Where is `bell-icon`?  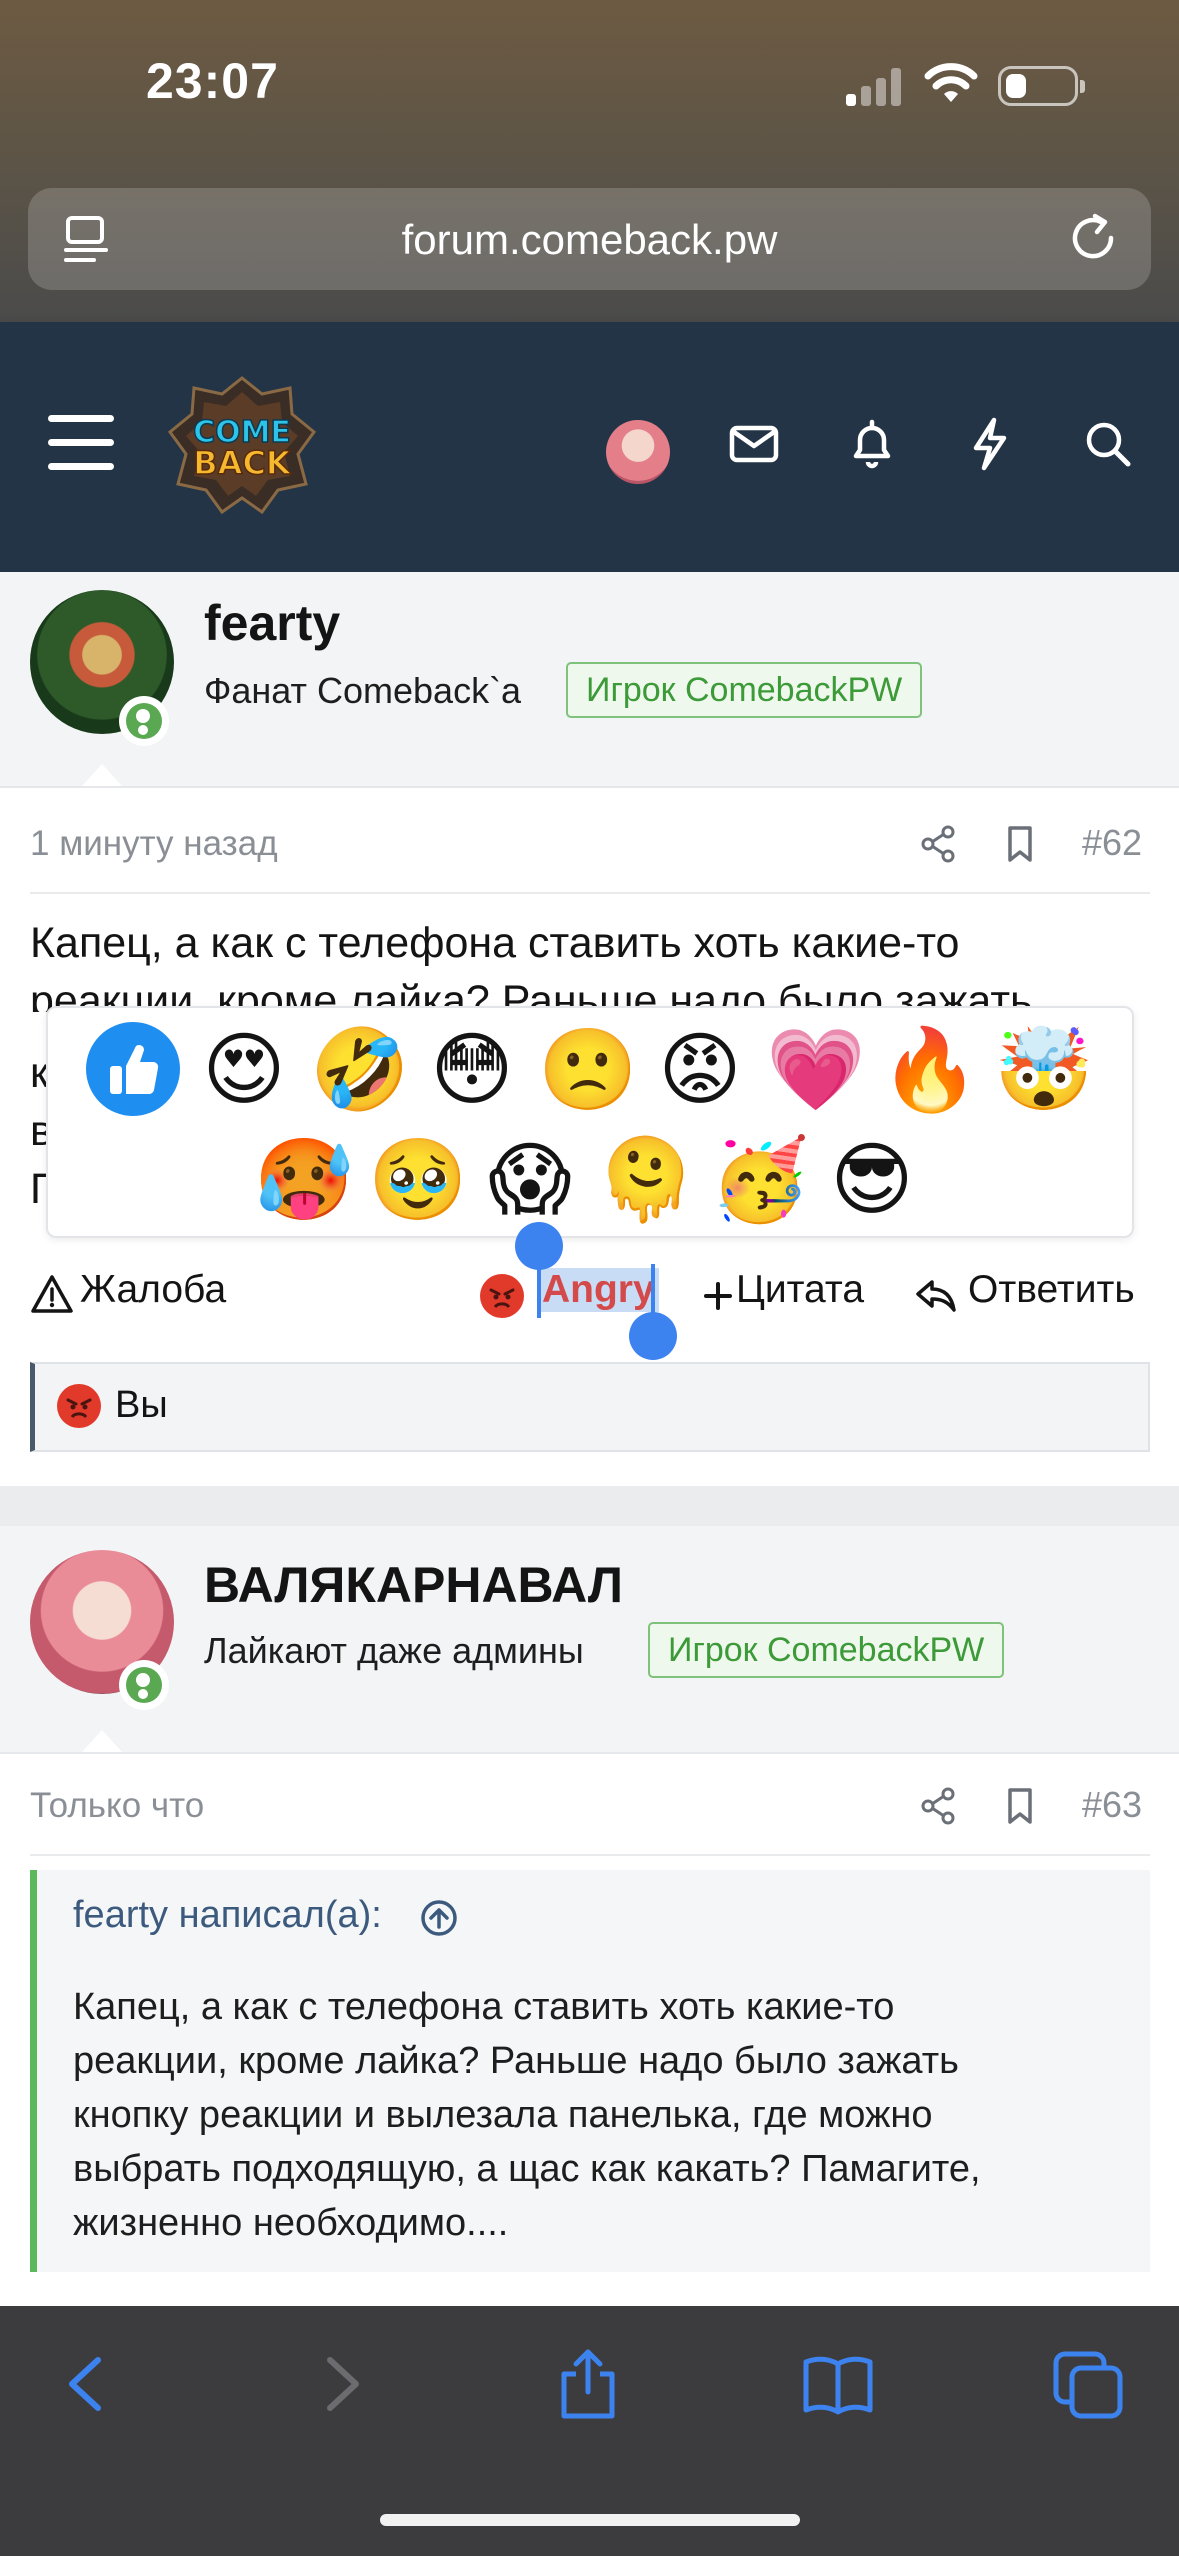 bell-icon is located at coordinates (872, 444).